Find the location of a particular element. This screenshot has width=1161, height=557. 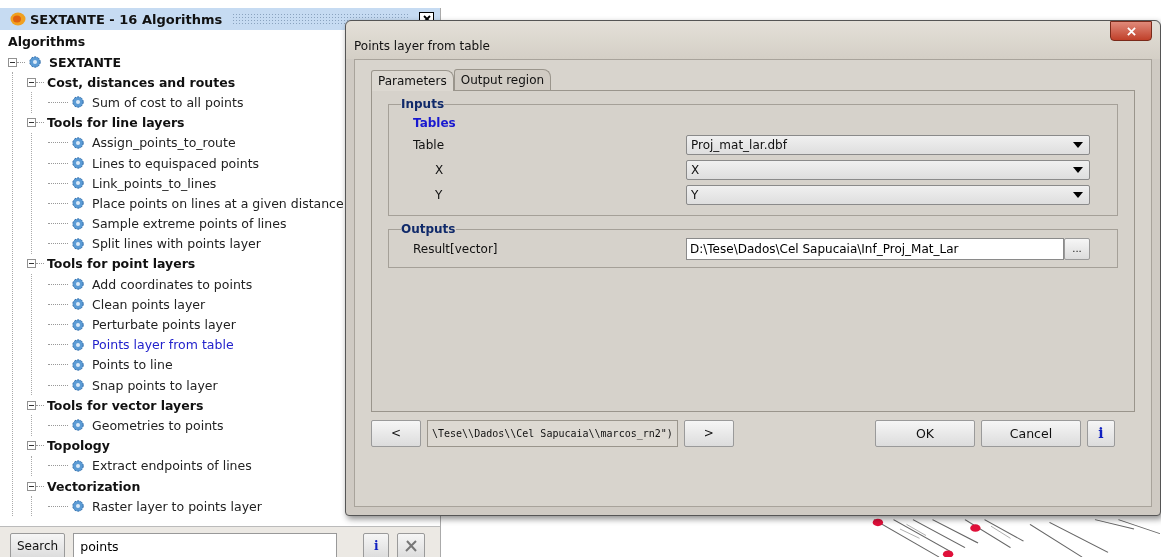

tree-item: Points to line is located at coordinates (132, 365).